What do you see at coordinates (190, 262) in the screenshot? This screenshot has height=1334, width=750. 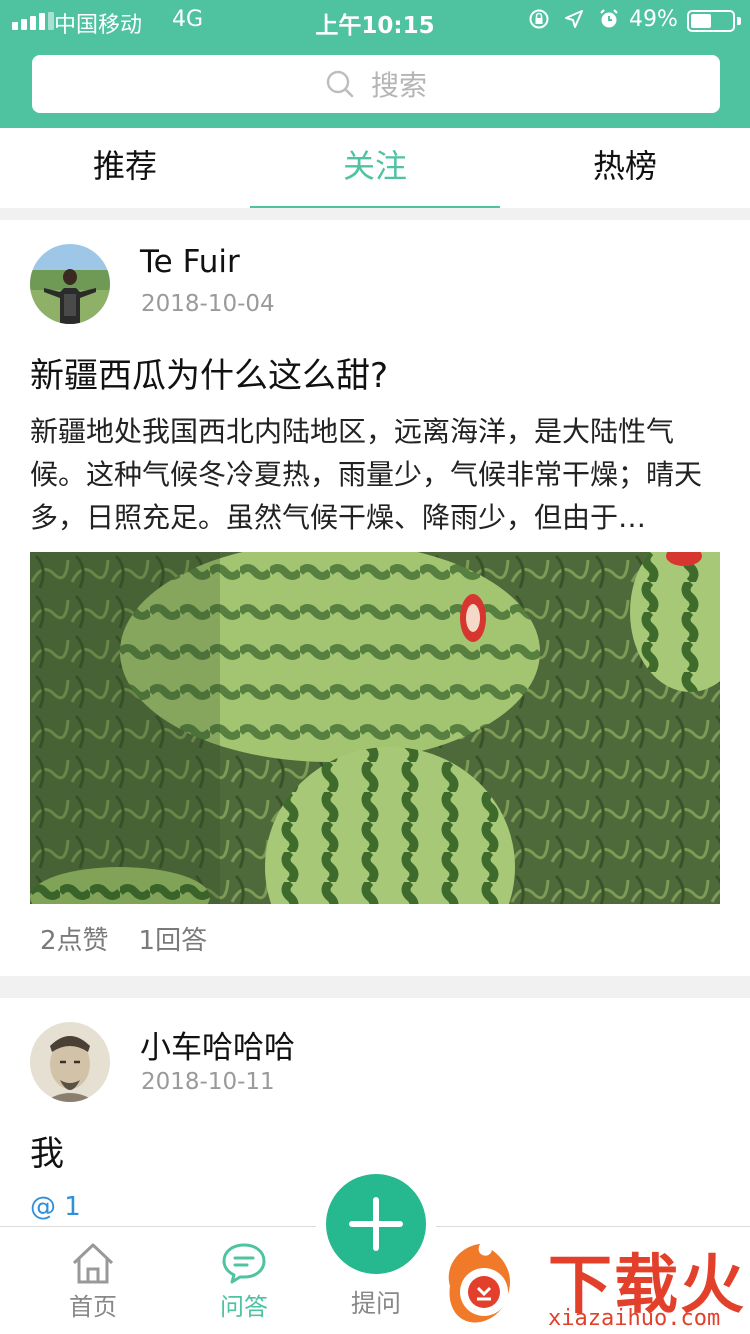 I see `author-name: Te Fuir` at bounding box center [190, 262].